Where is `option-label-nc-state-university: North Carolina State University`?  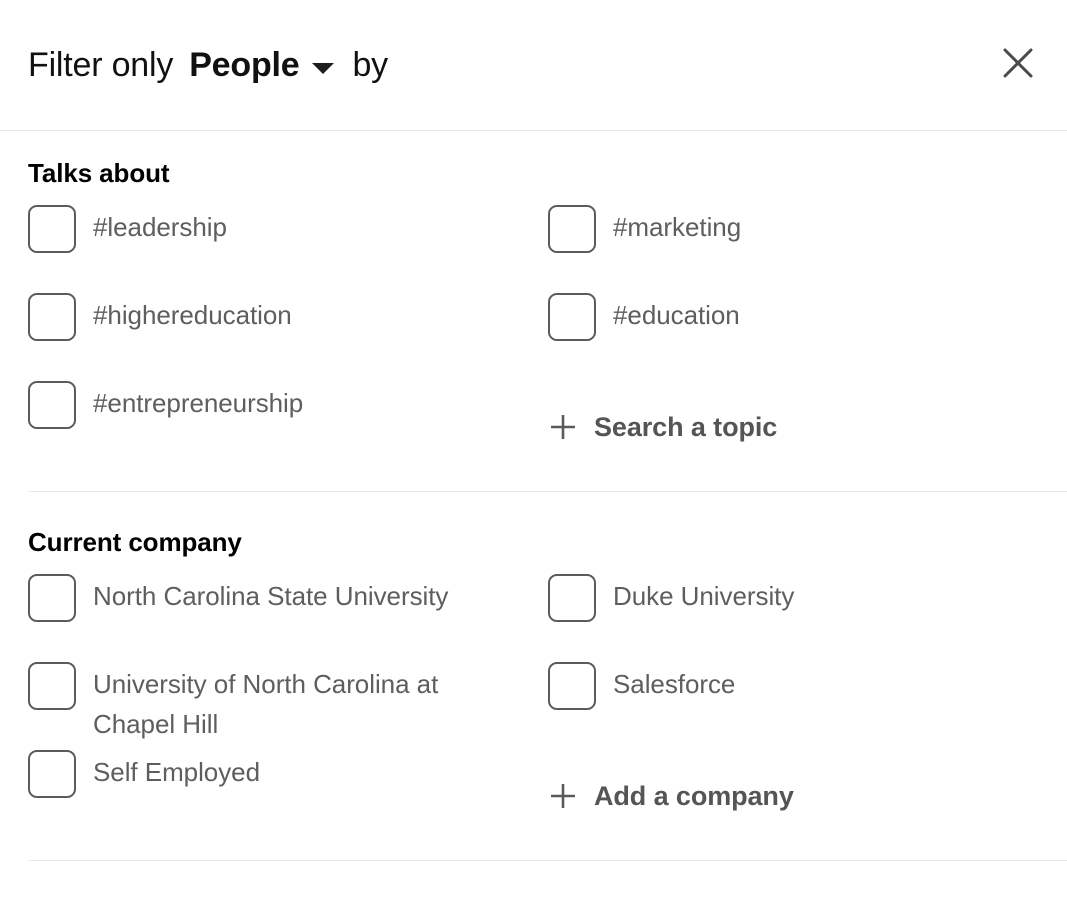
option-label-nc-state-university: North Carolina State University is located at coordinates (271, 596).